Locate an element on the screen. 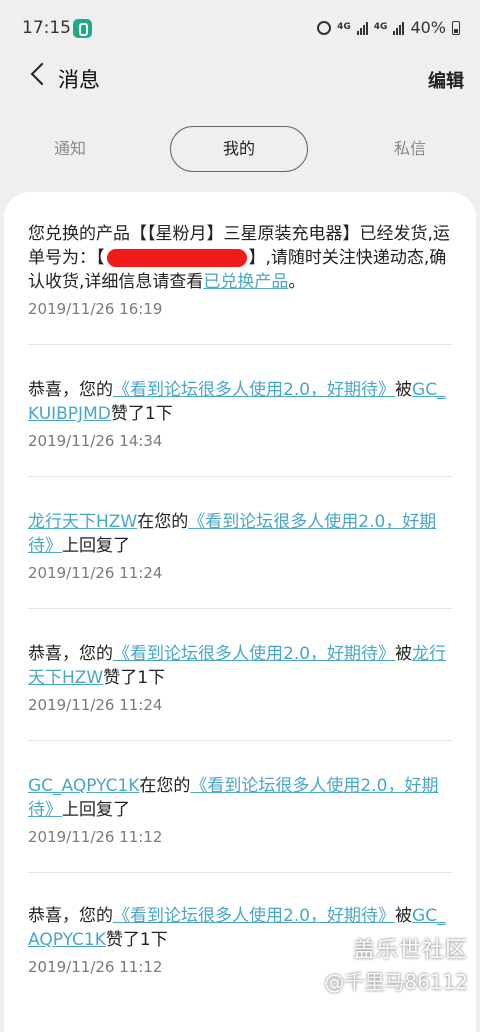  message-text: GC_AQPYC1K在您的《看到论坛很多人使用2.0，好期待》上回复了 is located at coordinates (240, 798).